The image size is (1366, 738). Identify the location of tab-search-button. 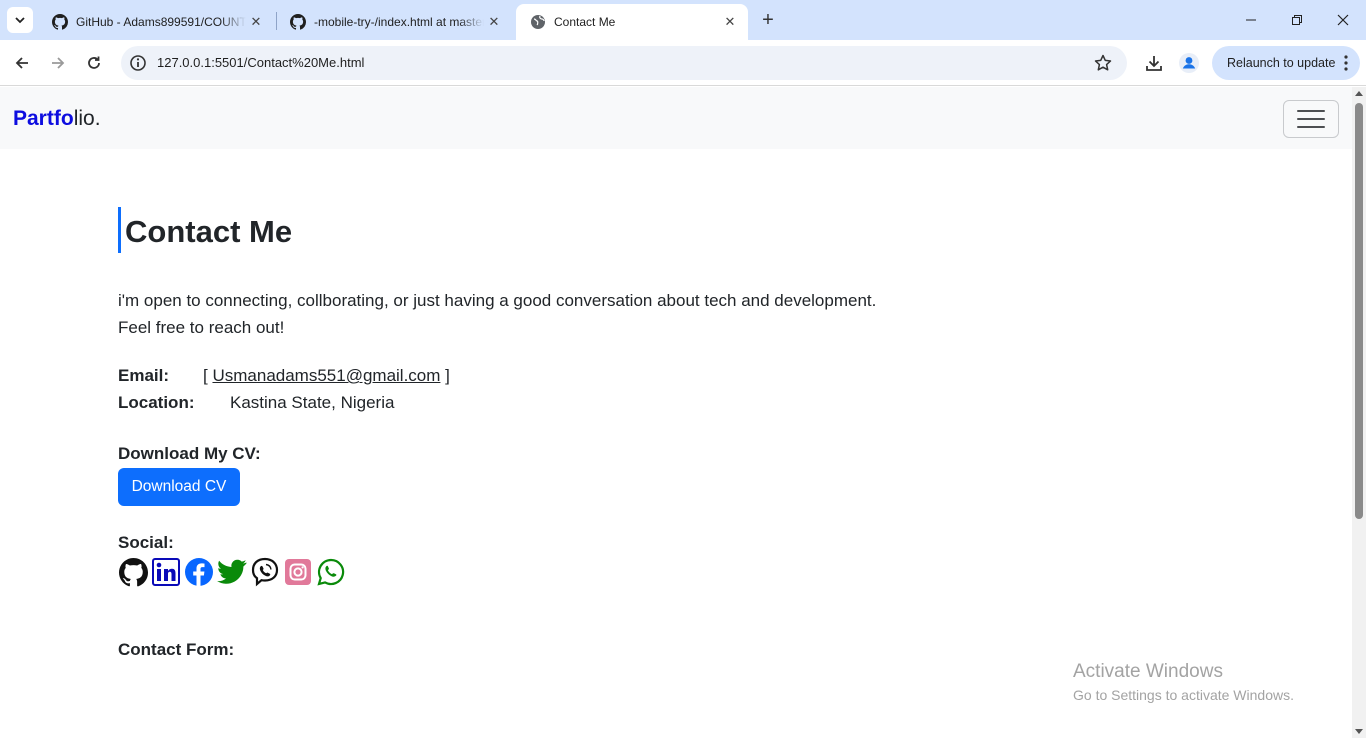
(20, 20).